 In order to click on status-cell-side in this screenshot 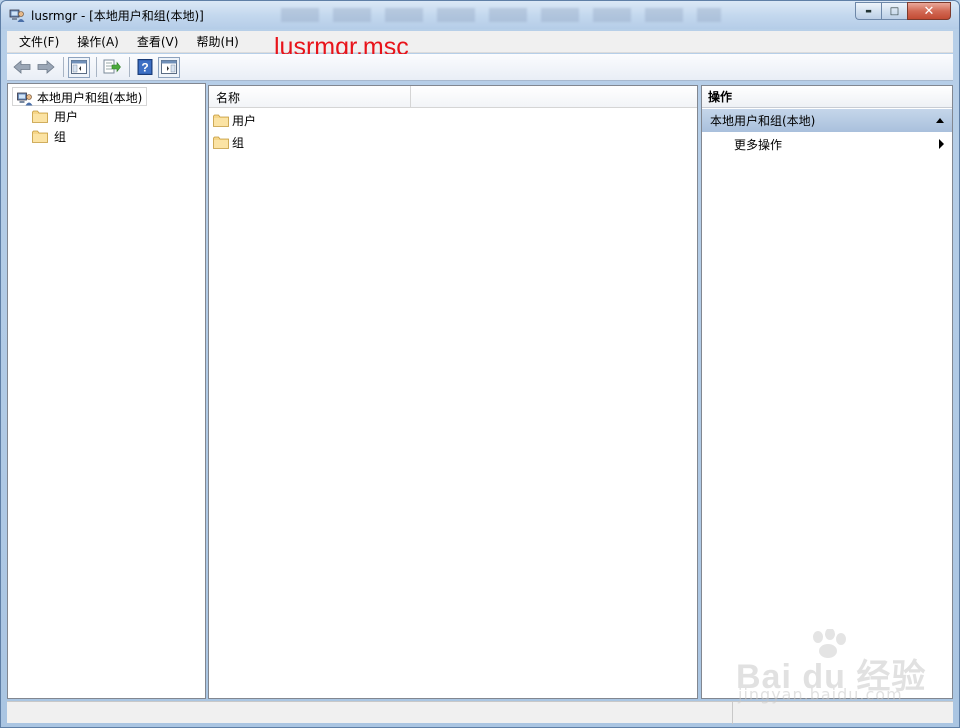, I will do `click(843, 713)`.